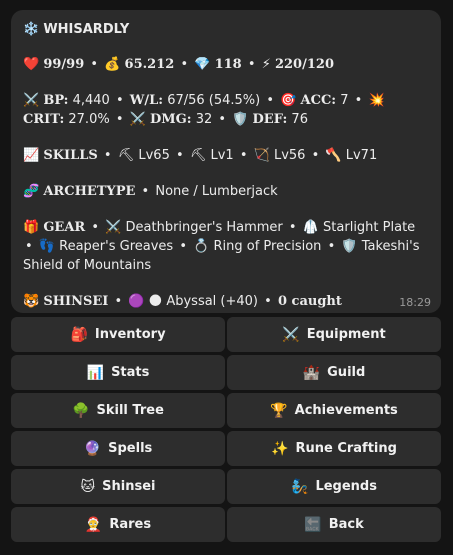  What do you see at coordinates (228, 64) in the screenshot?
I see `gems-value: 118` at bounding box center [228, 64].